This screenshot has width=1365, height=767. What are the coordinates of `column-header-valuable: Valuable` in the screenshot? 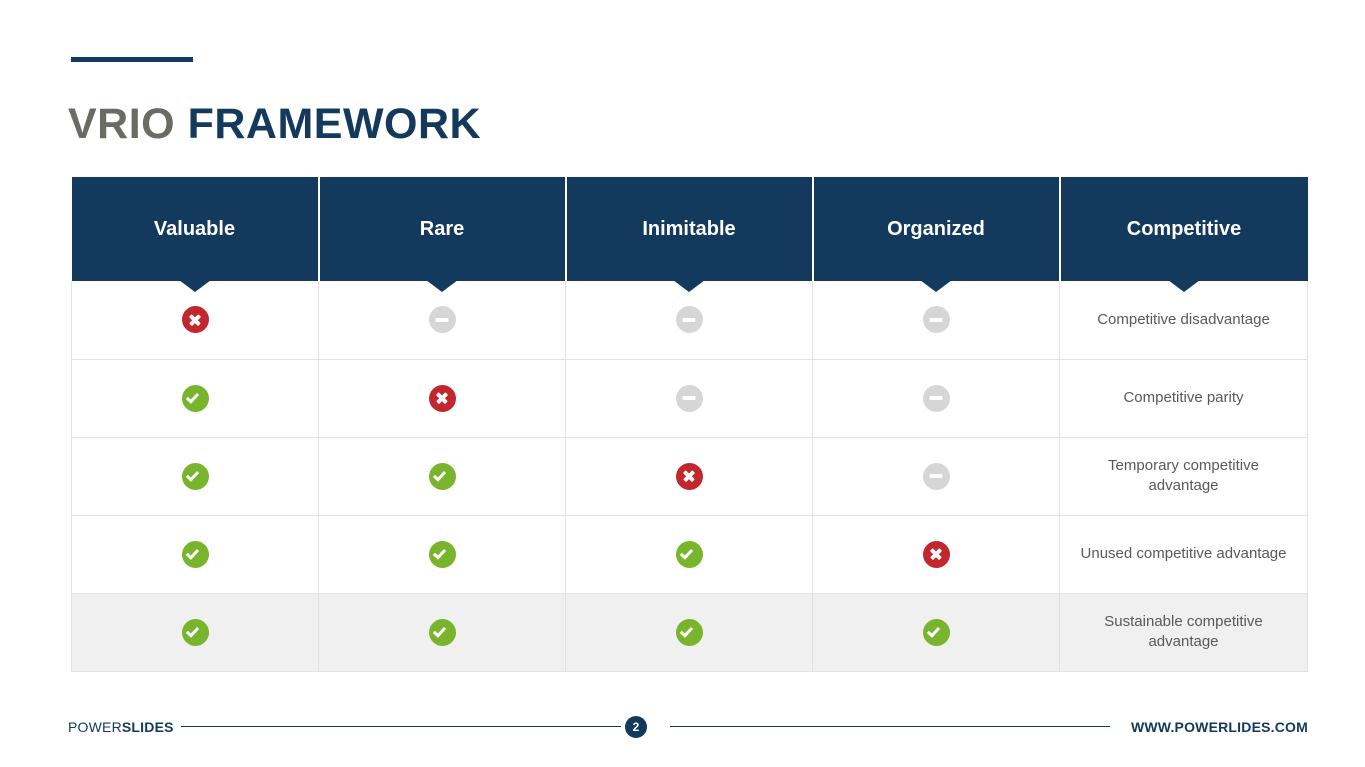 It's located at (195, 234).